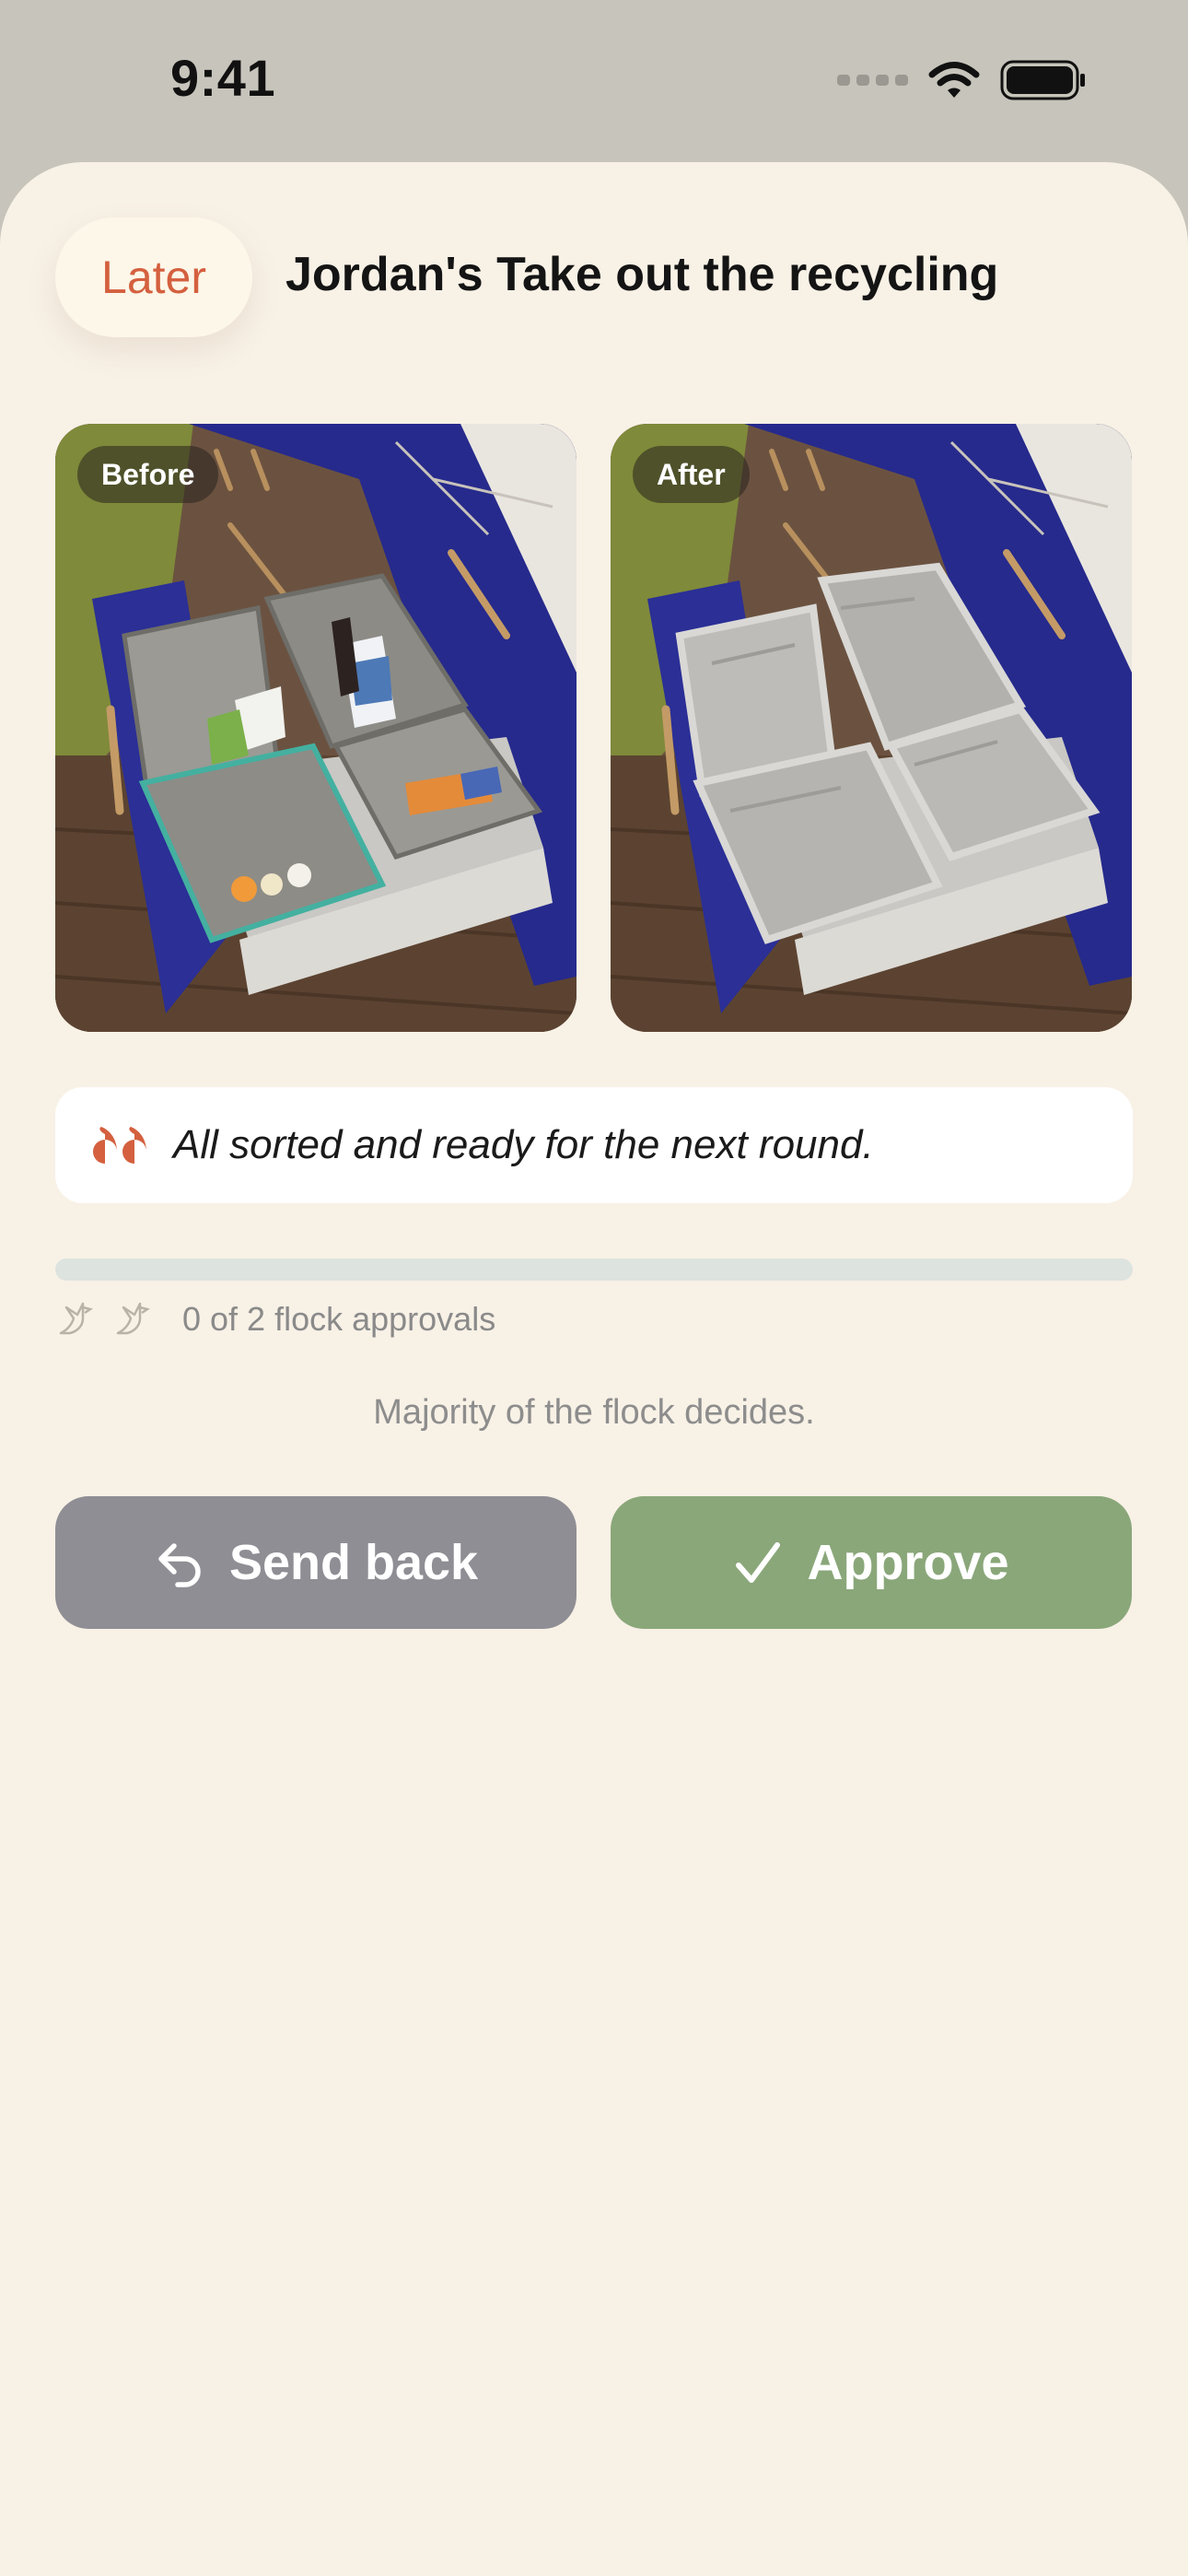  What do you see at coordinates (691, 475) in the screenshot?
I see `after-label: After` at bounding box center [691, 475].